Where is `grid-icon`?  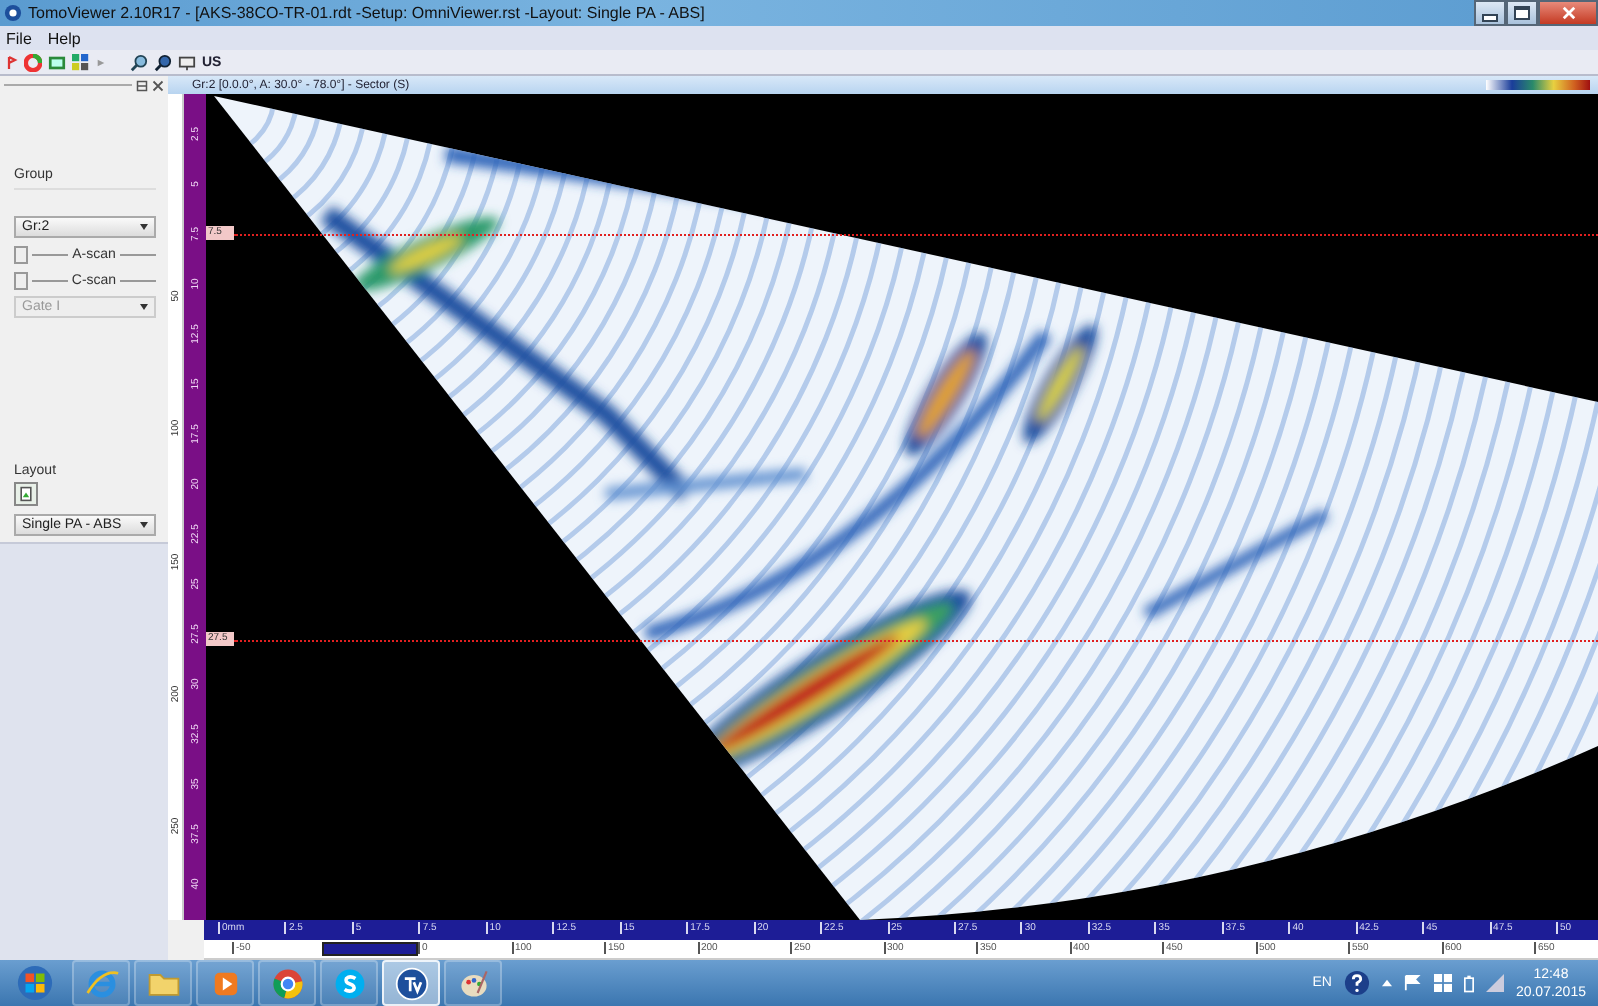 grid-icon is located at coordinates (81, 62).